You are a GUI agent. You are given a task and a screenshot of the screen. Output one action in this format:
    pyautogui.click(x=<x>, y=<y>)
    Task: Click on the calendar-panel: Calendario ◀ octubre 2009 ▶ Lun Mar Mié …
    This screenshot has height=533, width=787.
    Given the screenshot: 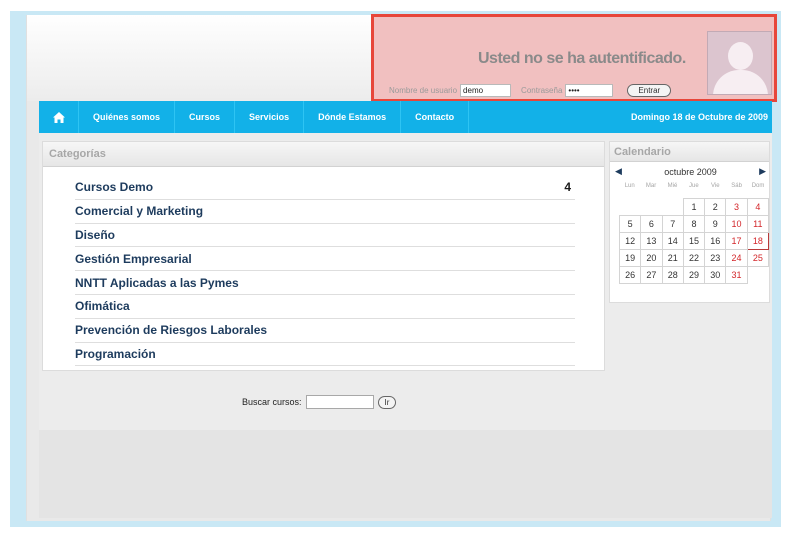 What is the action you would take?
    pyautogui.click(x=689, y=222)
    